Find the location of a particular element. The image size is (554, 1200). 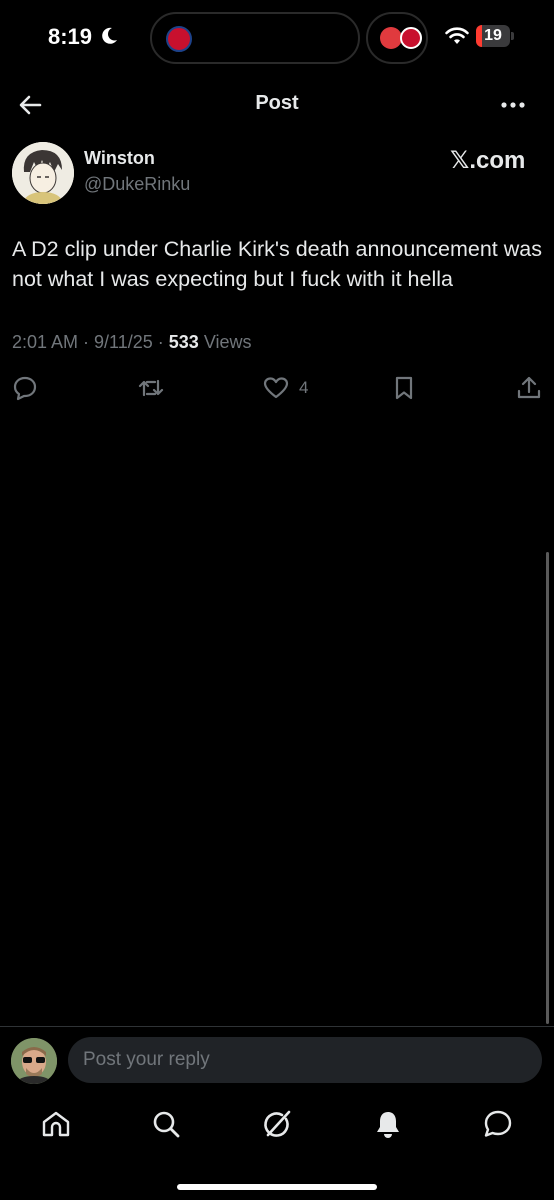

share-button is located at coordinates (529, 388).